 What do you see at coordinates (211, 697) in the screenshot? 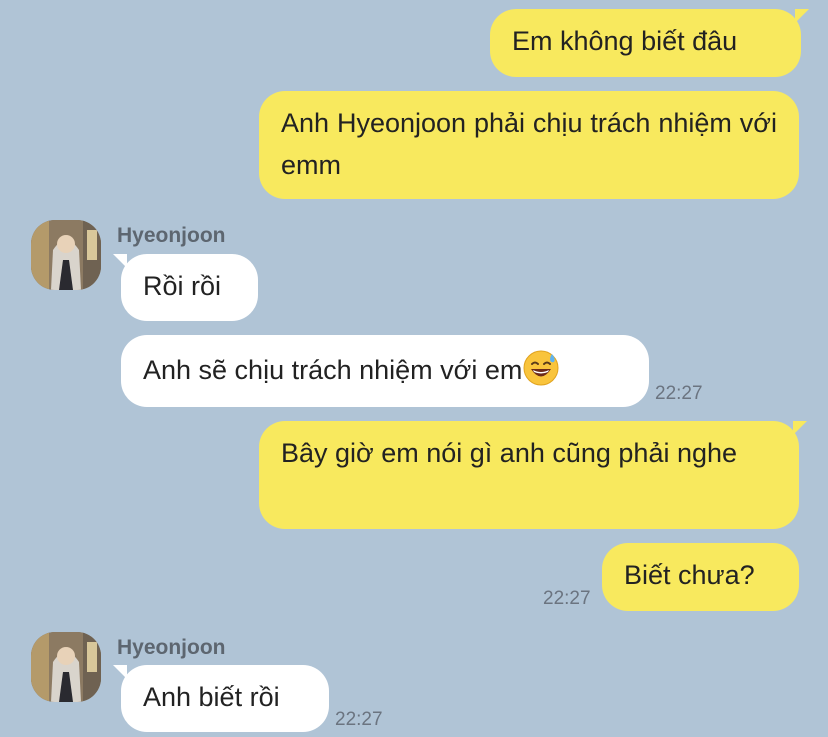
I see `message-text: Anh biết rồi` at bounding box center [211, 697].